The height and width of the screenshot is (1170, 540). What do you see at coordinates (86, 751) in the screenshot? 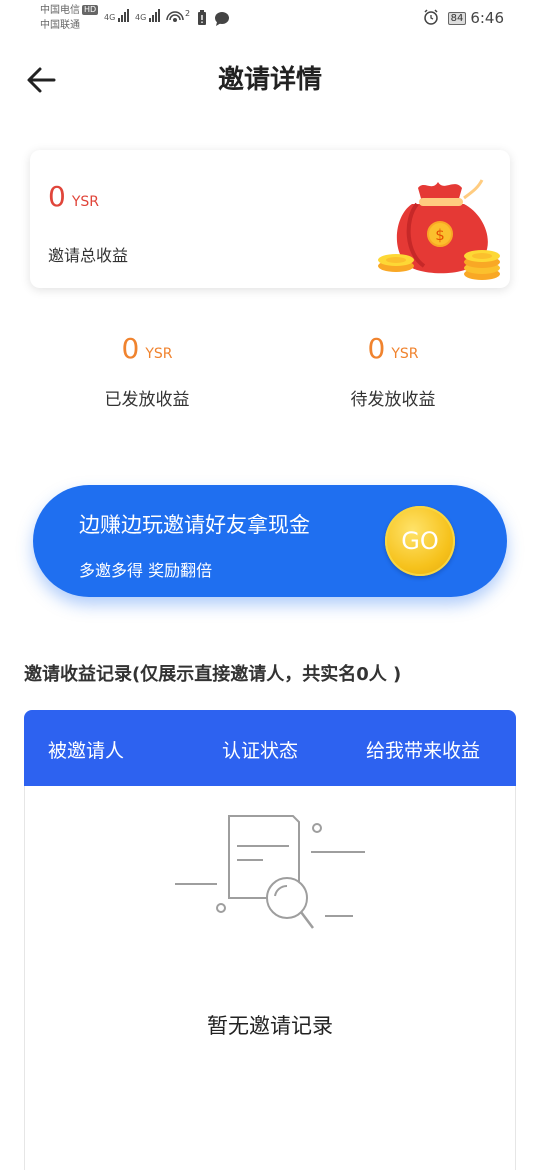
I see `column-invitee: 被邀请人` at bounding box center [86, 751].